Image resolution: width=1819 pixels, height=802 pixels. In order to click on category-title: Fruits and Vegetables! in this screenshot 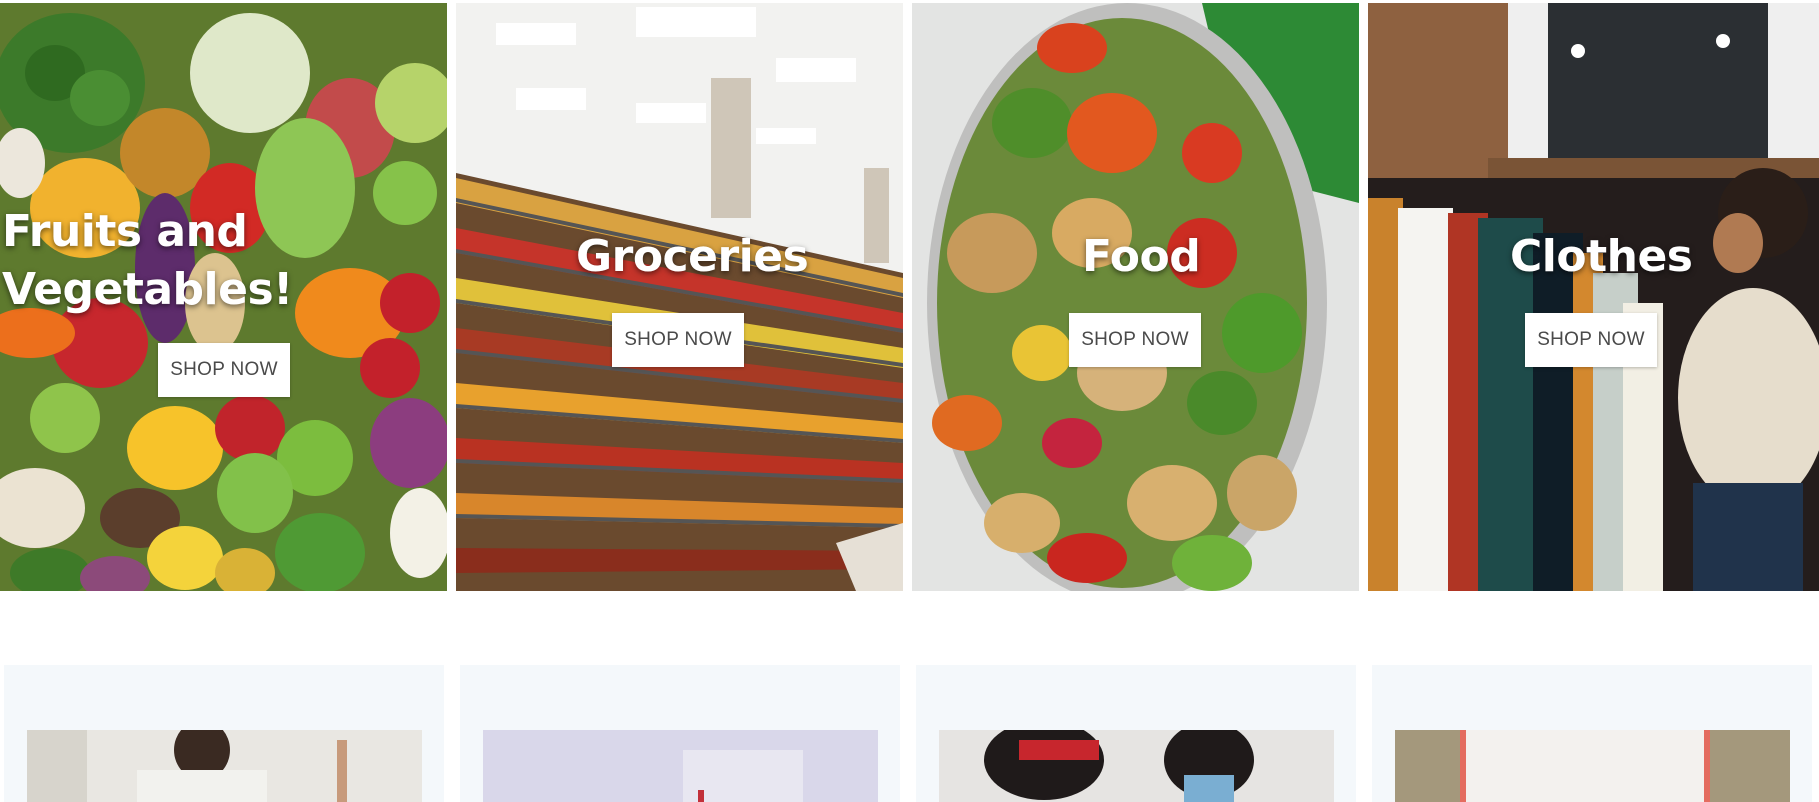, I will do `click(147, 261)`.